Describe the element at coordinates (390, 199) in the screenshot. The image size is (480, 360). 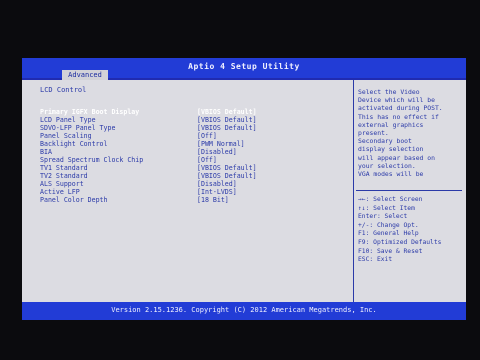
I see `key-hint: →←: Select Screen` at that location.